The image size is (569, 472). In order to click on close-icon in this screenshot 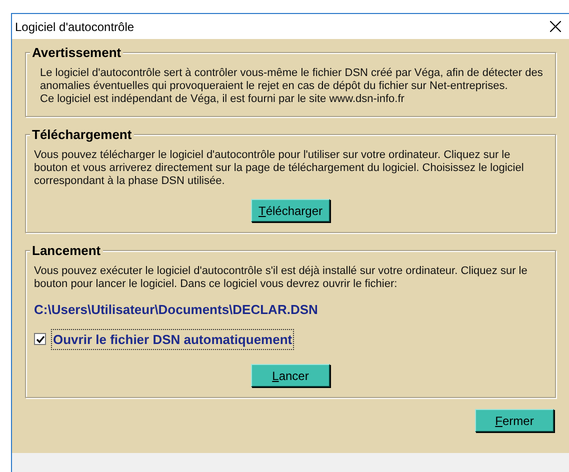, I will do `click(555, 26)`.